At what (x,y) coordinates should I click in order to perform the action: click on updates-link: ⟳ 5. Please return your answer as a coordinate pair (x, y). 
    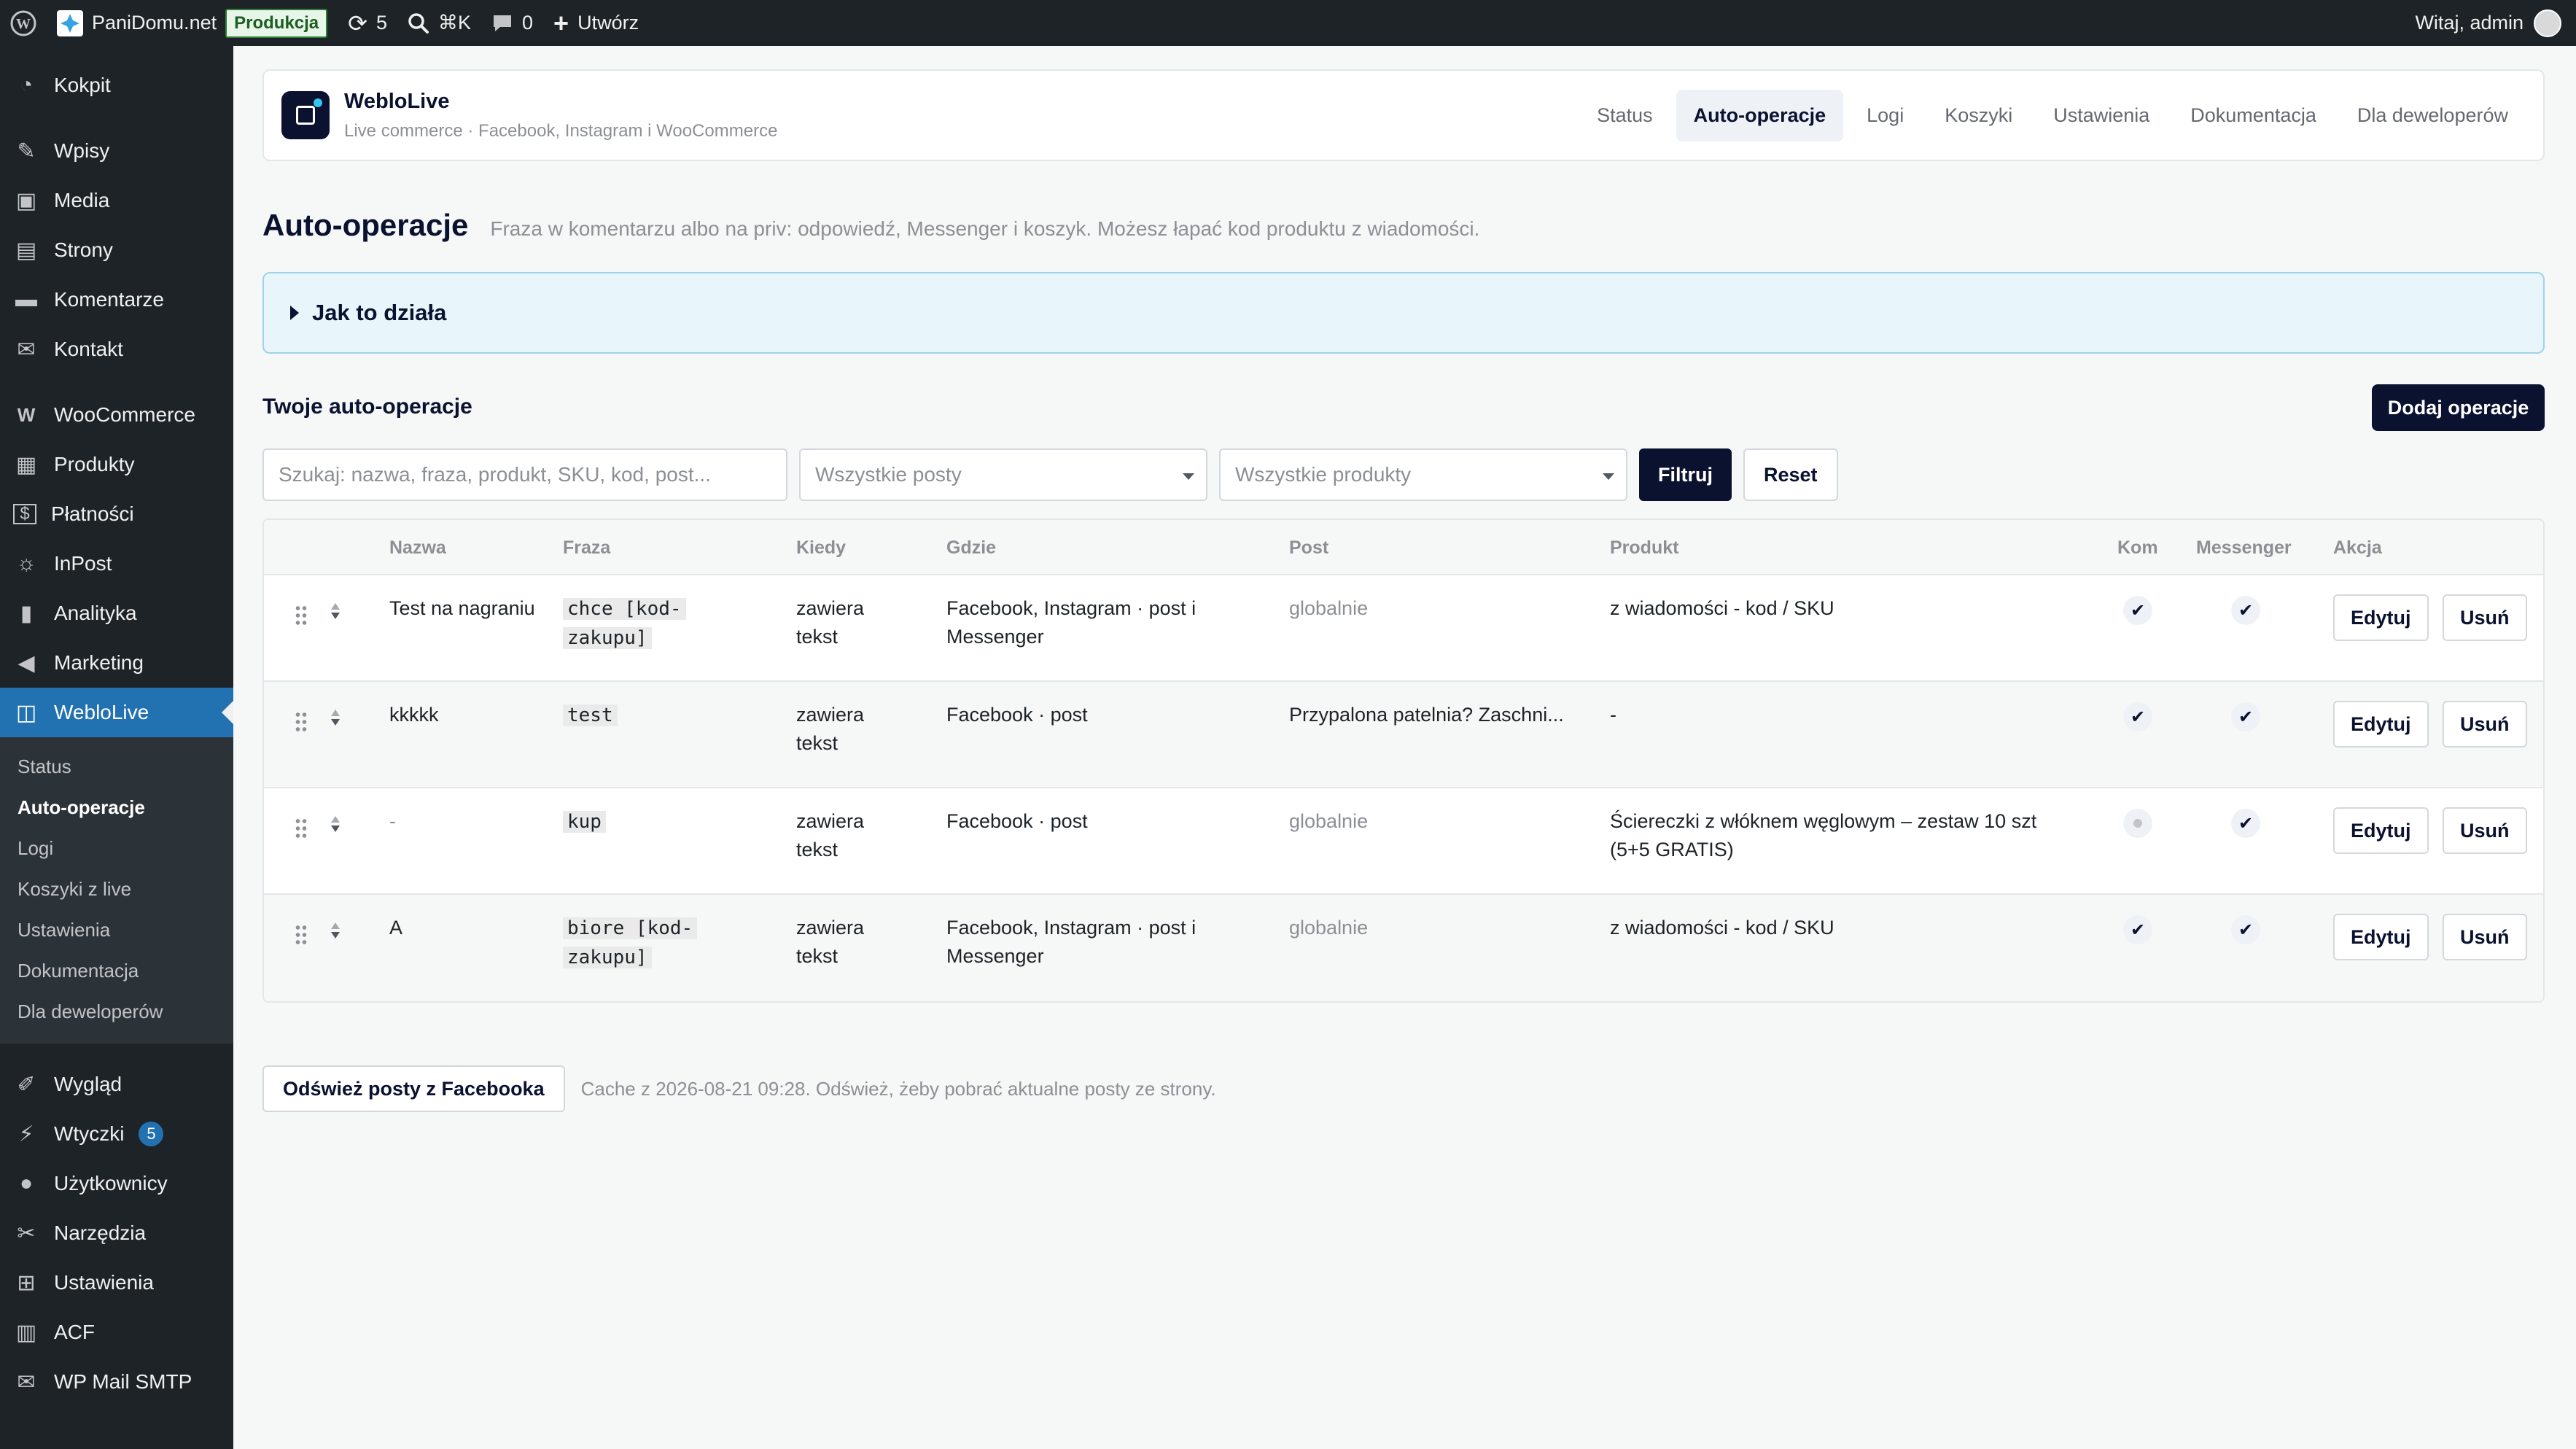
    Looking at the image, I should click on (367, 23).